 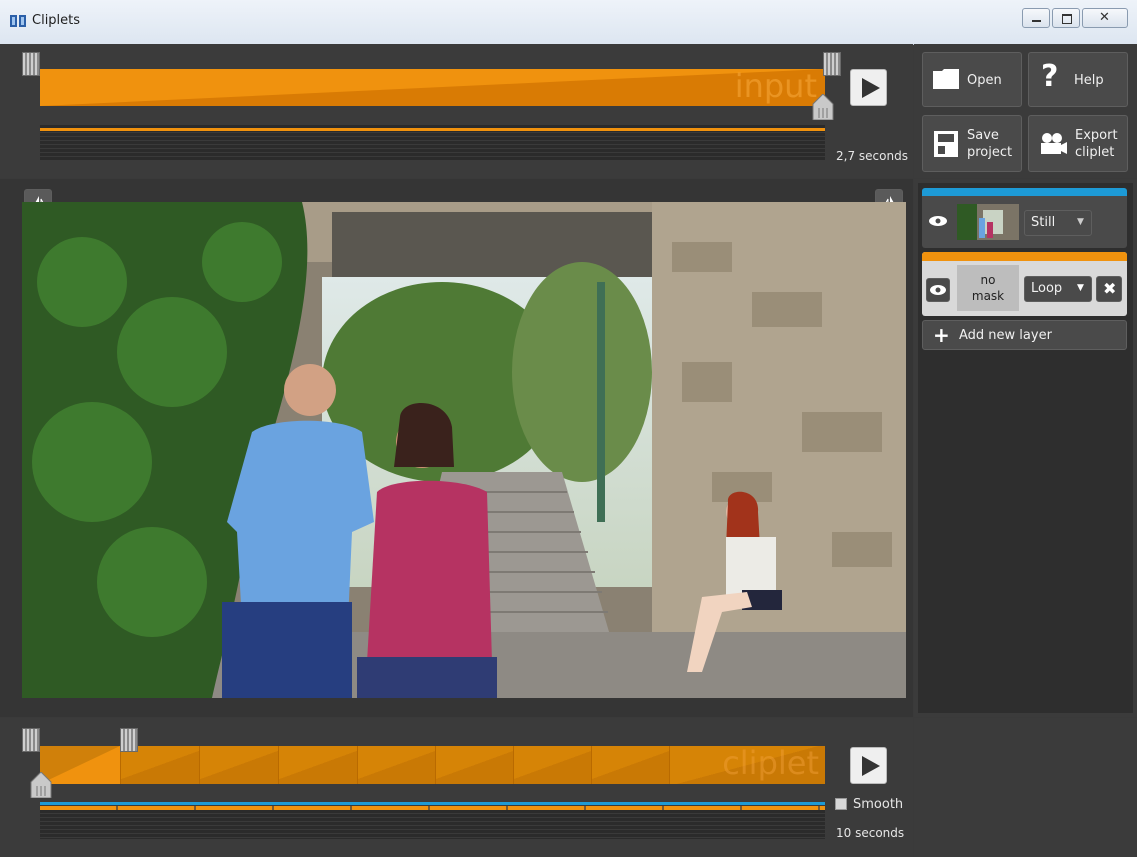 What do you see at coordinates (946, 79) in the screenshot?
I see `folder-icon` at bounding box center [946, 79].